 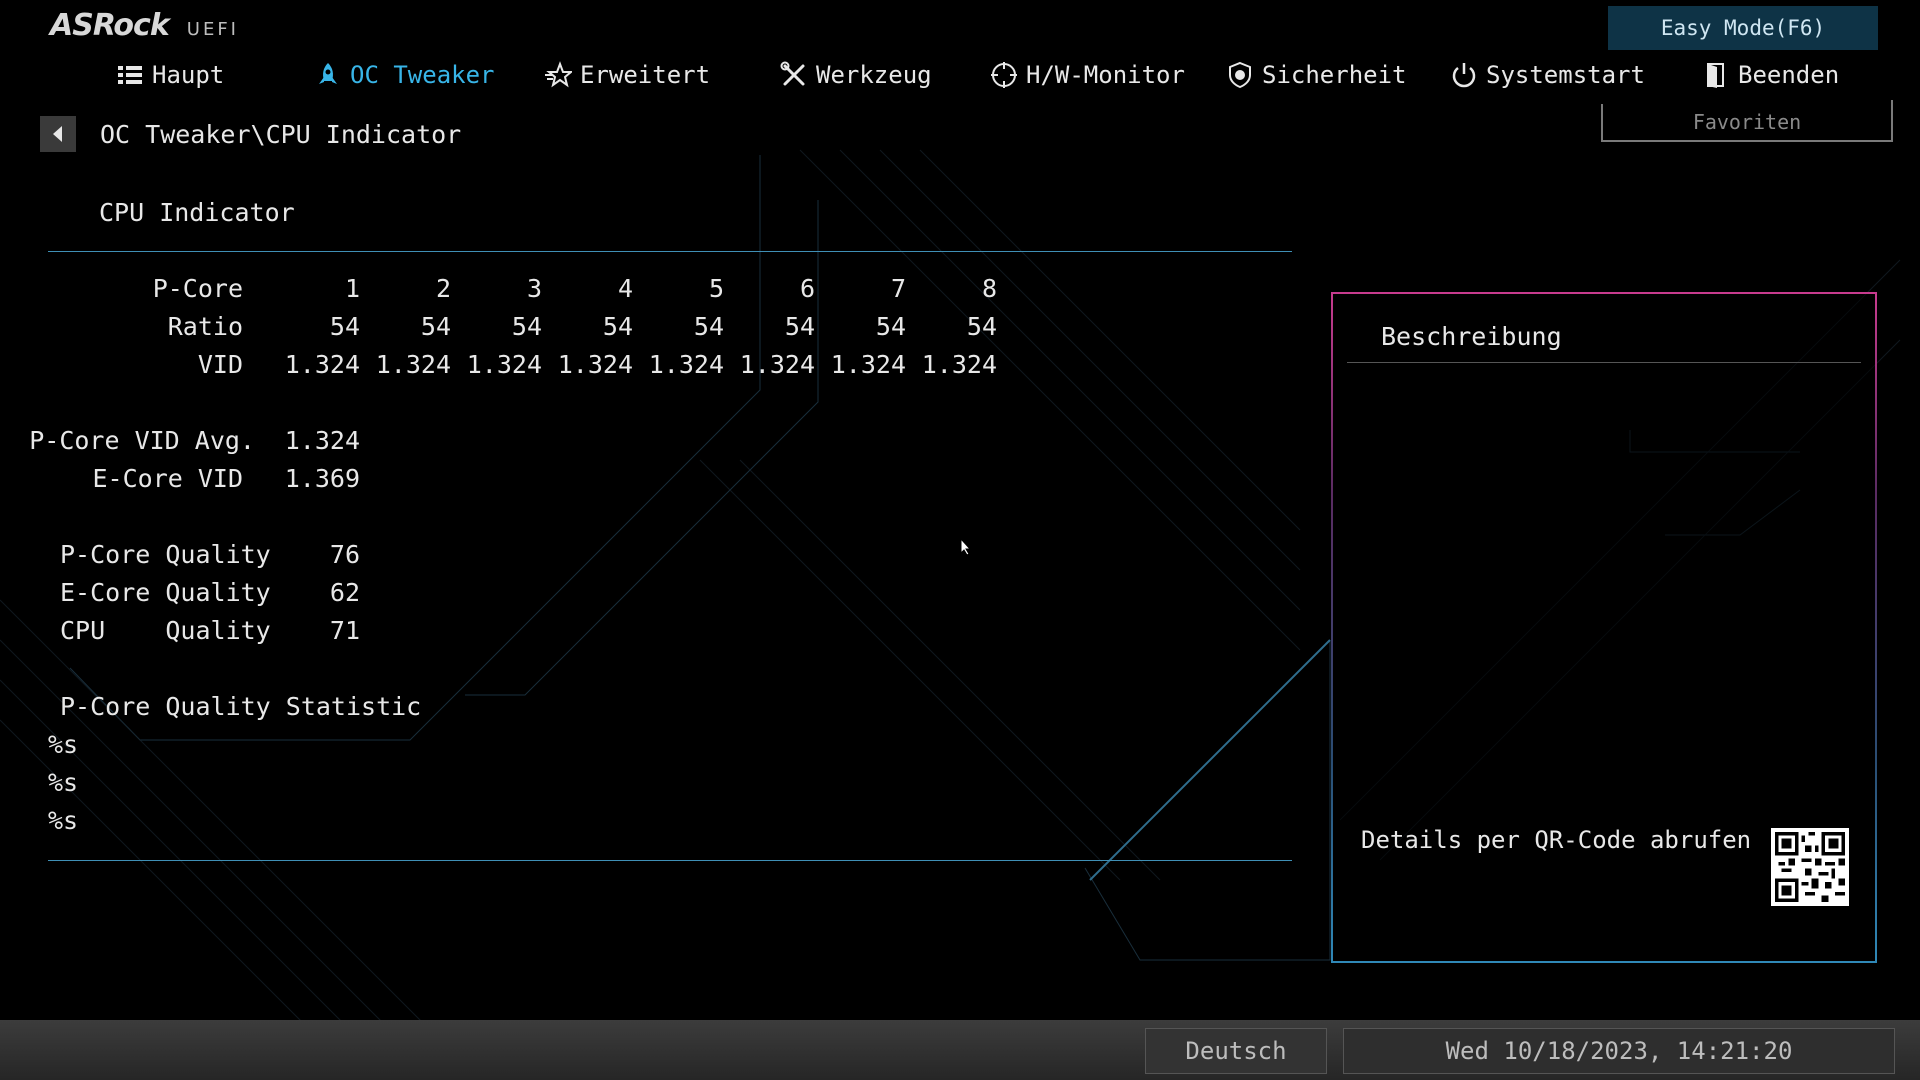 I want to click on pcore-quality-row: P-Core Quality 76, so click(x=200, y=559).